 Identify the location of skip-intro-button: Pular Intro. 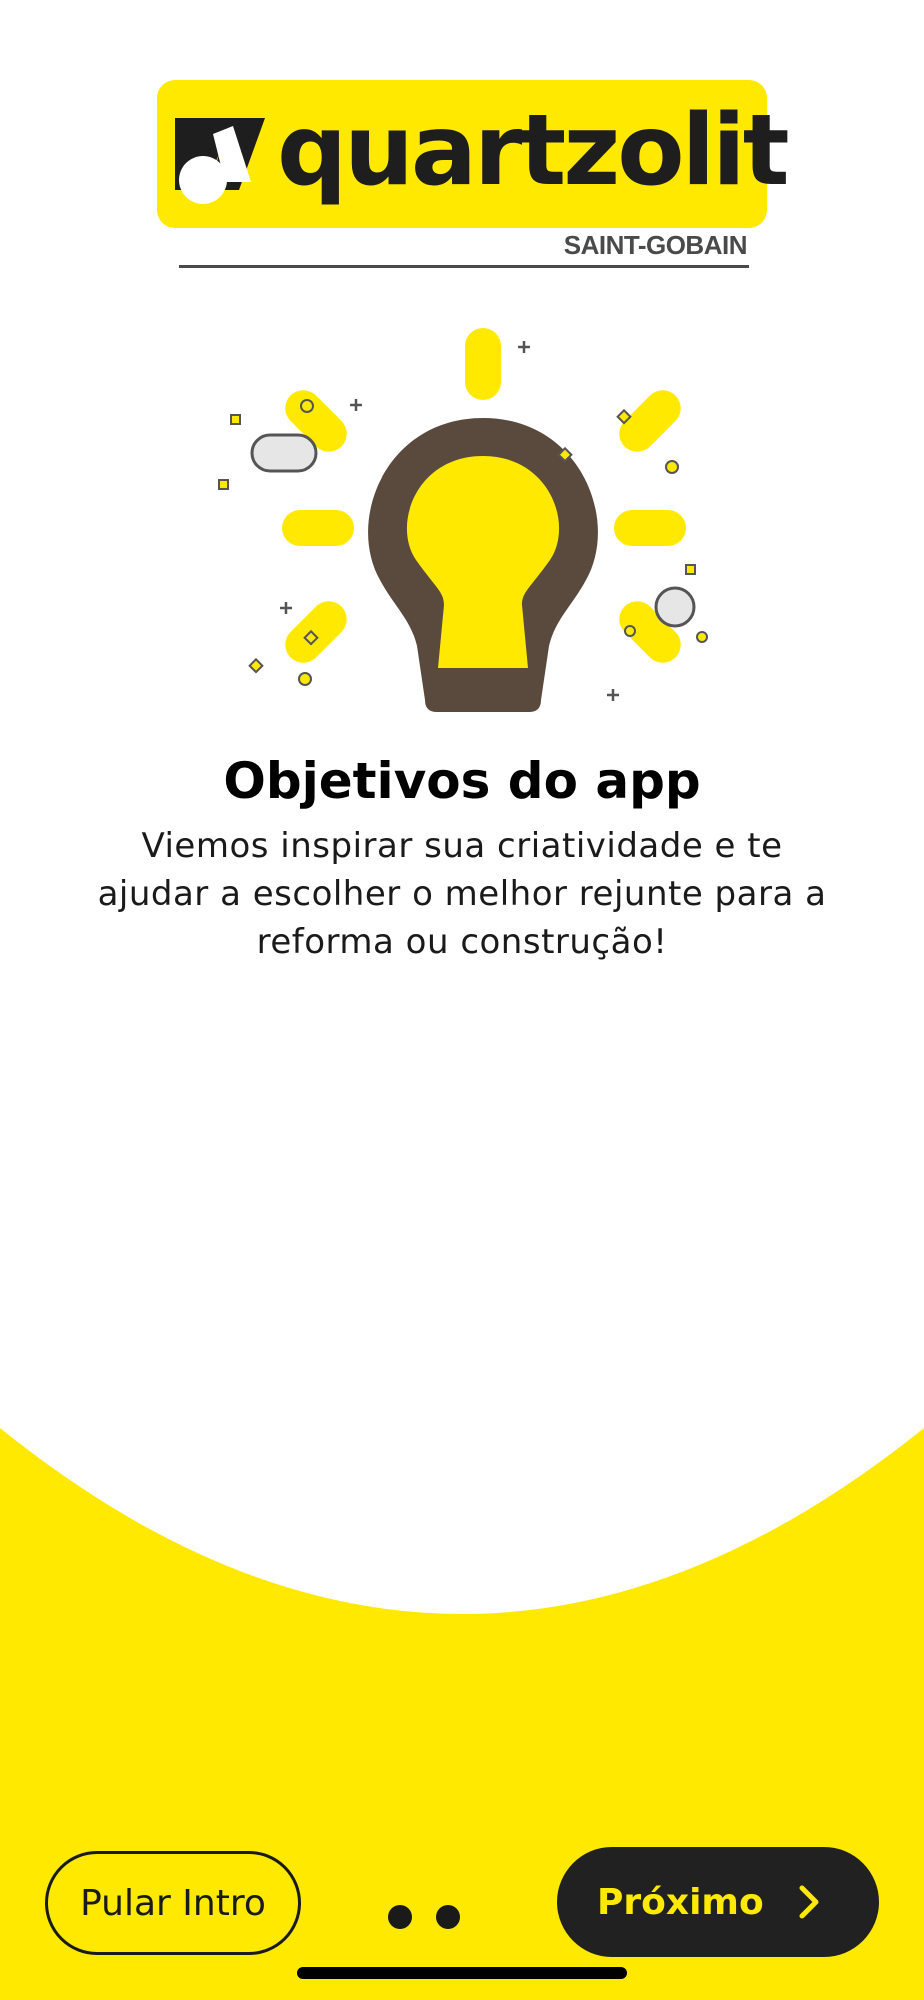
(173, 1903).